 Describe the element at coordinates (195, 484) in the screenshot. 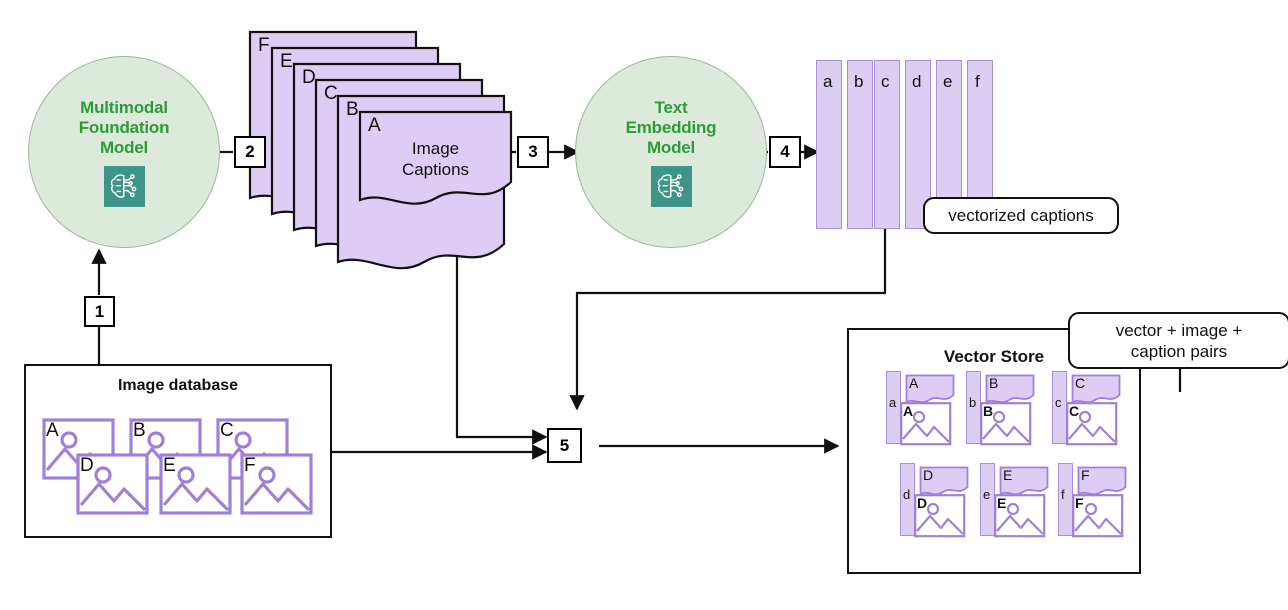

I see `image-thumb-E: E` at that location.